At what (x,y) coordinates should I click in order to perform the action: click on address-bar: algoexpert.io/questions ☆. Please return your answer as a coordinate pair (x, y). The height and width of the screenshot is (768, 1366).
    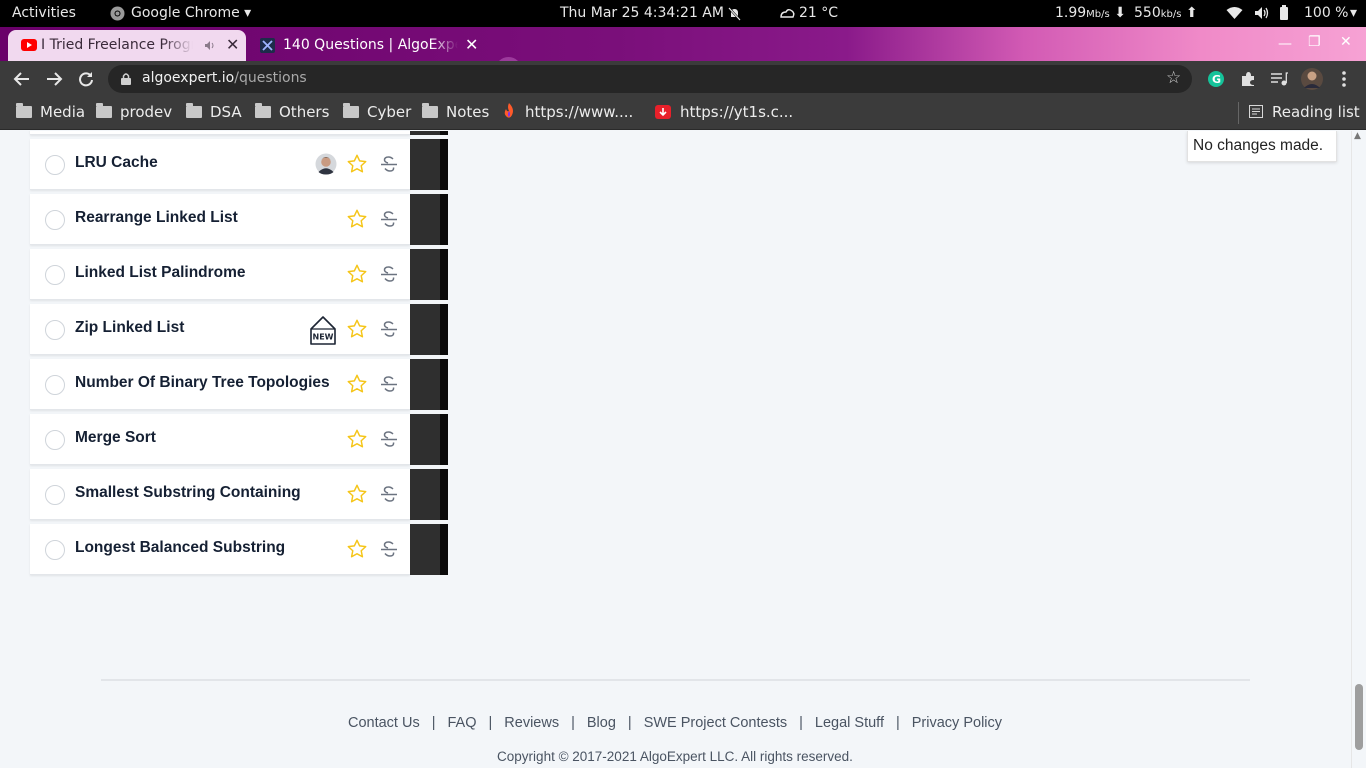
    Looking at the image, I should click on (650, 79).